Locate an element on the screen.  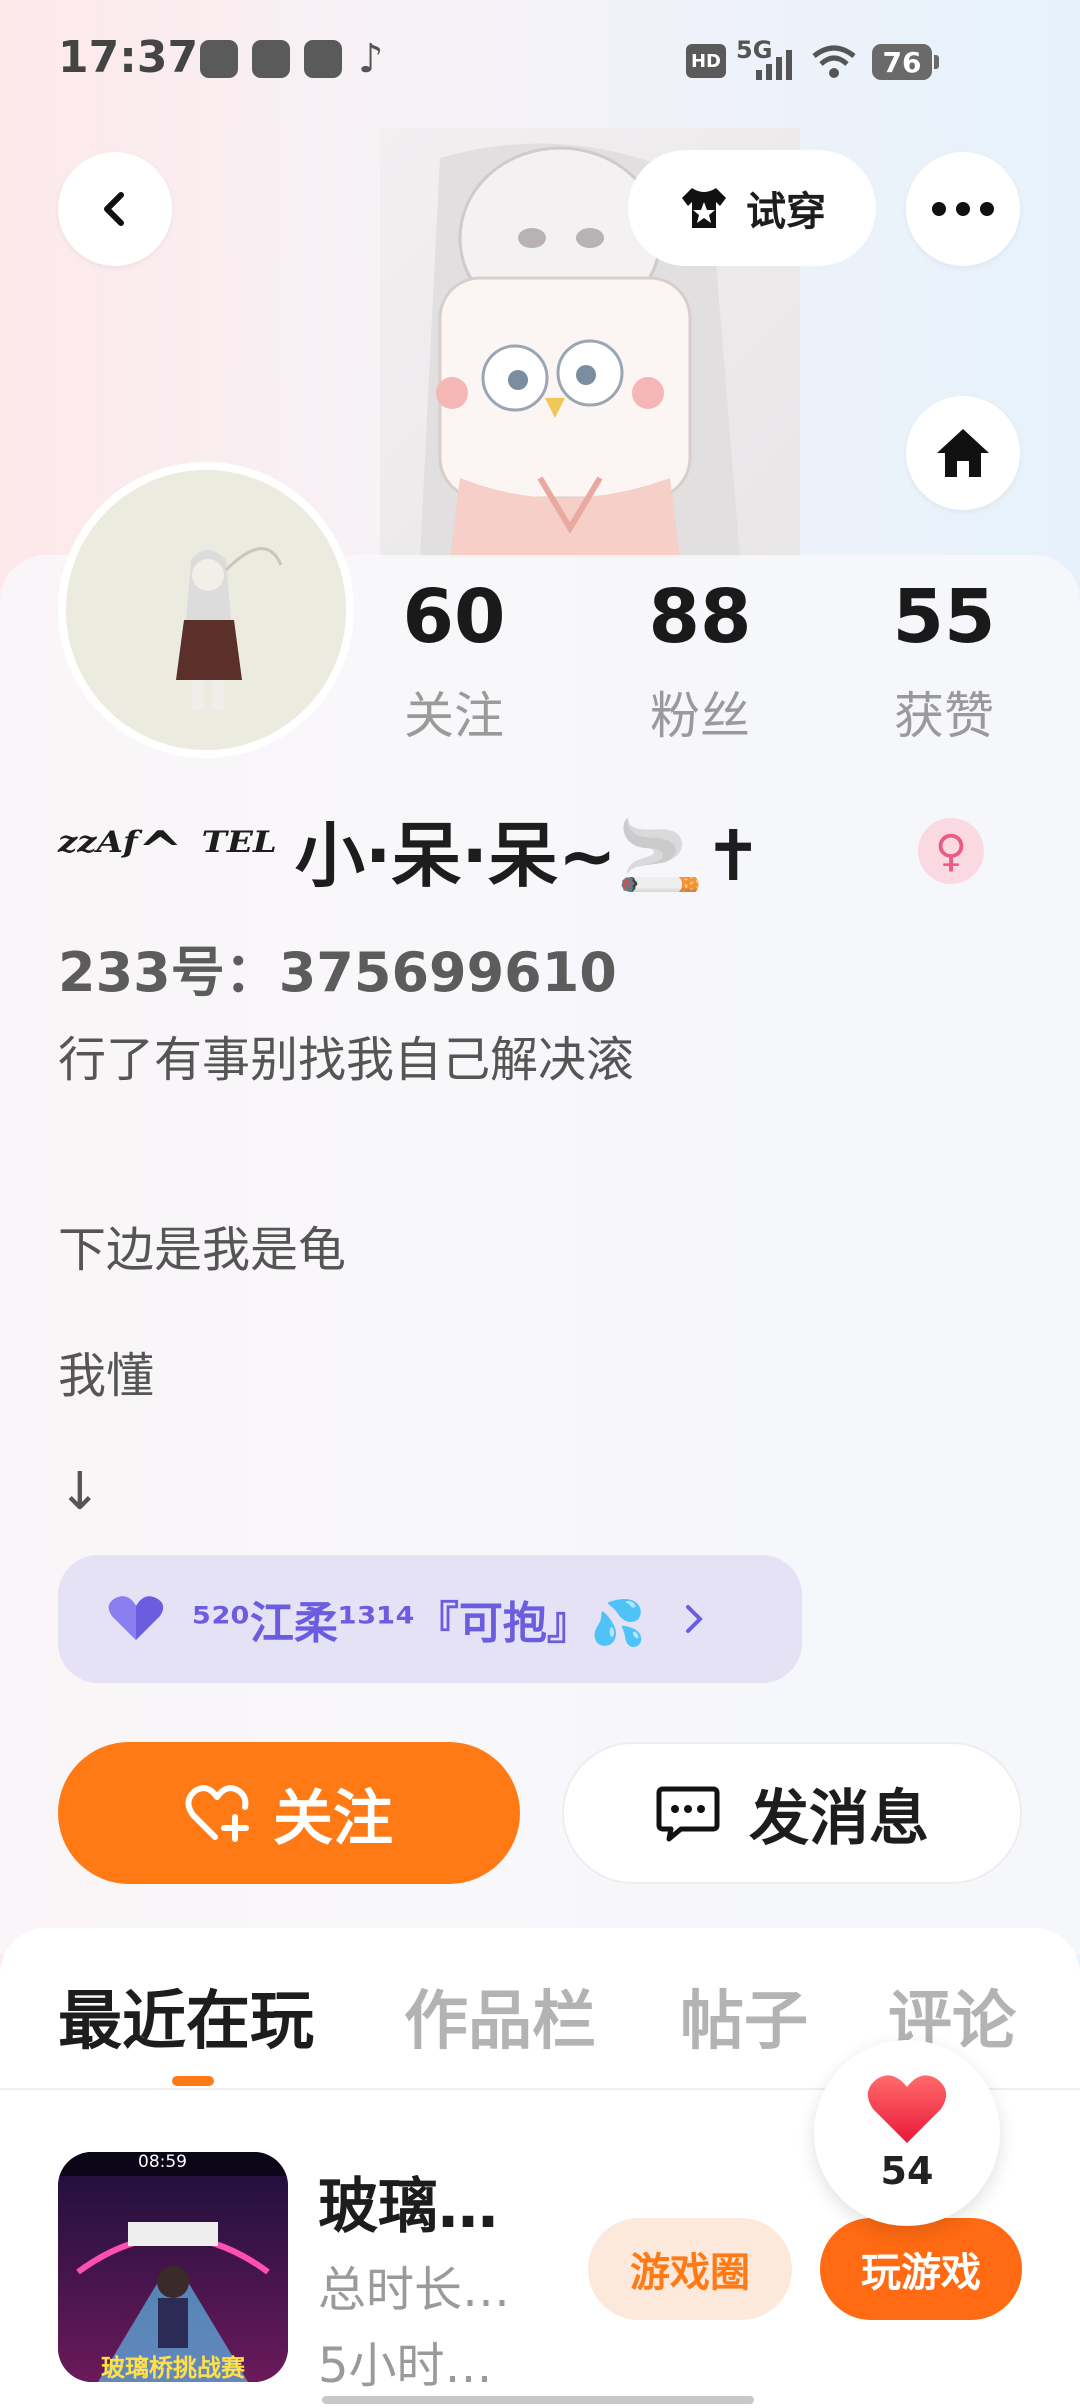
game-circle-button: 游戏圈 is located at coordinates (690, 2269).